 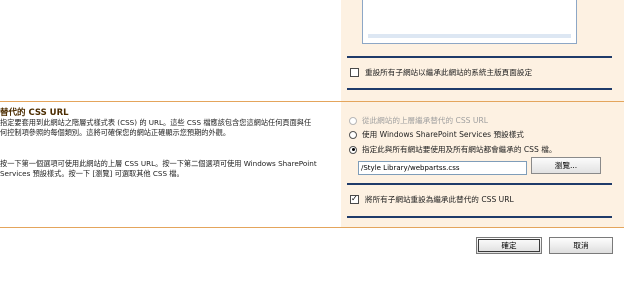 I want to click on reset-master-page-checkbox, so click(x=354, y=72).